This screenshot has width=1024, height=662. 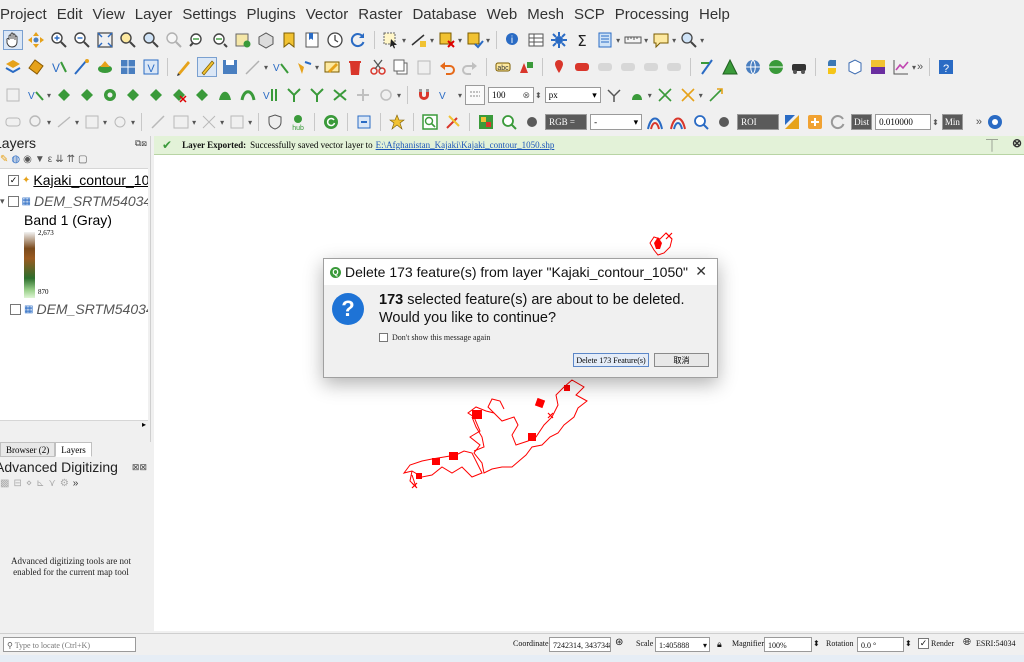 What do you see at coordinates (701, 271) in the screenshot?
I see `close-icon: ✕` at bounding box center [701, 271].